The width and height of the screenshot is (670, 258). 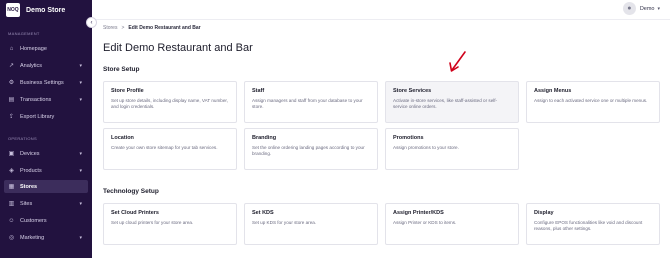 I want to click on sidebar-item-label: Devices, so click(x=30, y=153).